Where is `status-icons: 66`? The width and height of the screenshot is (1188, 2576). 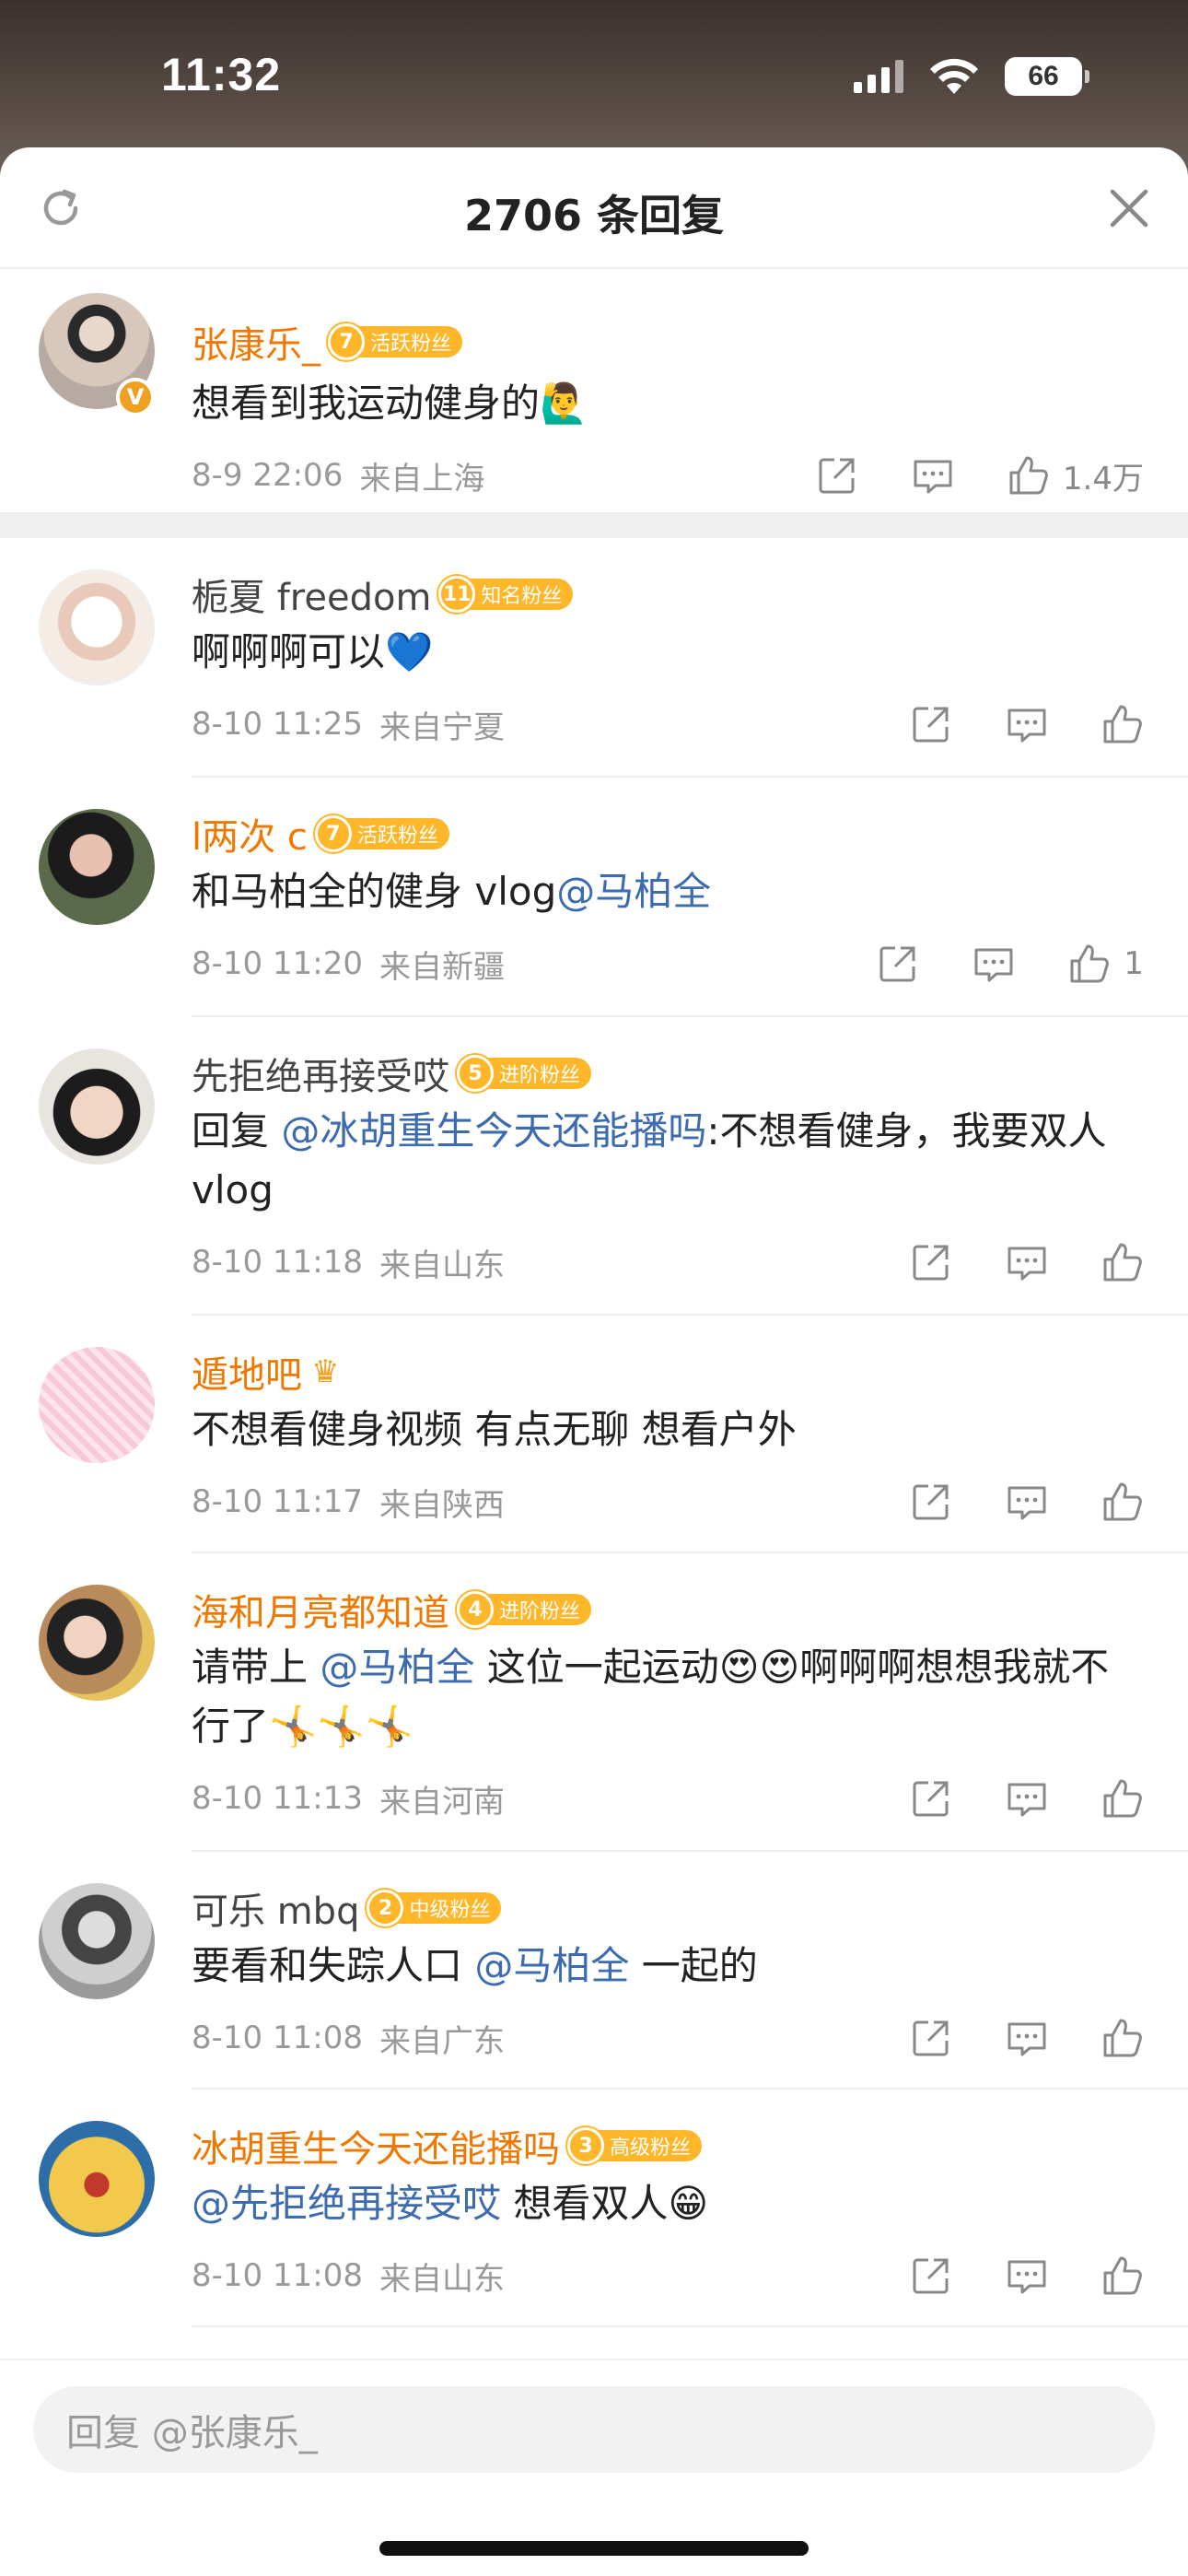
status-icons: 66 is located at coordinates (971, 76).